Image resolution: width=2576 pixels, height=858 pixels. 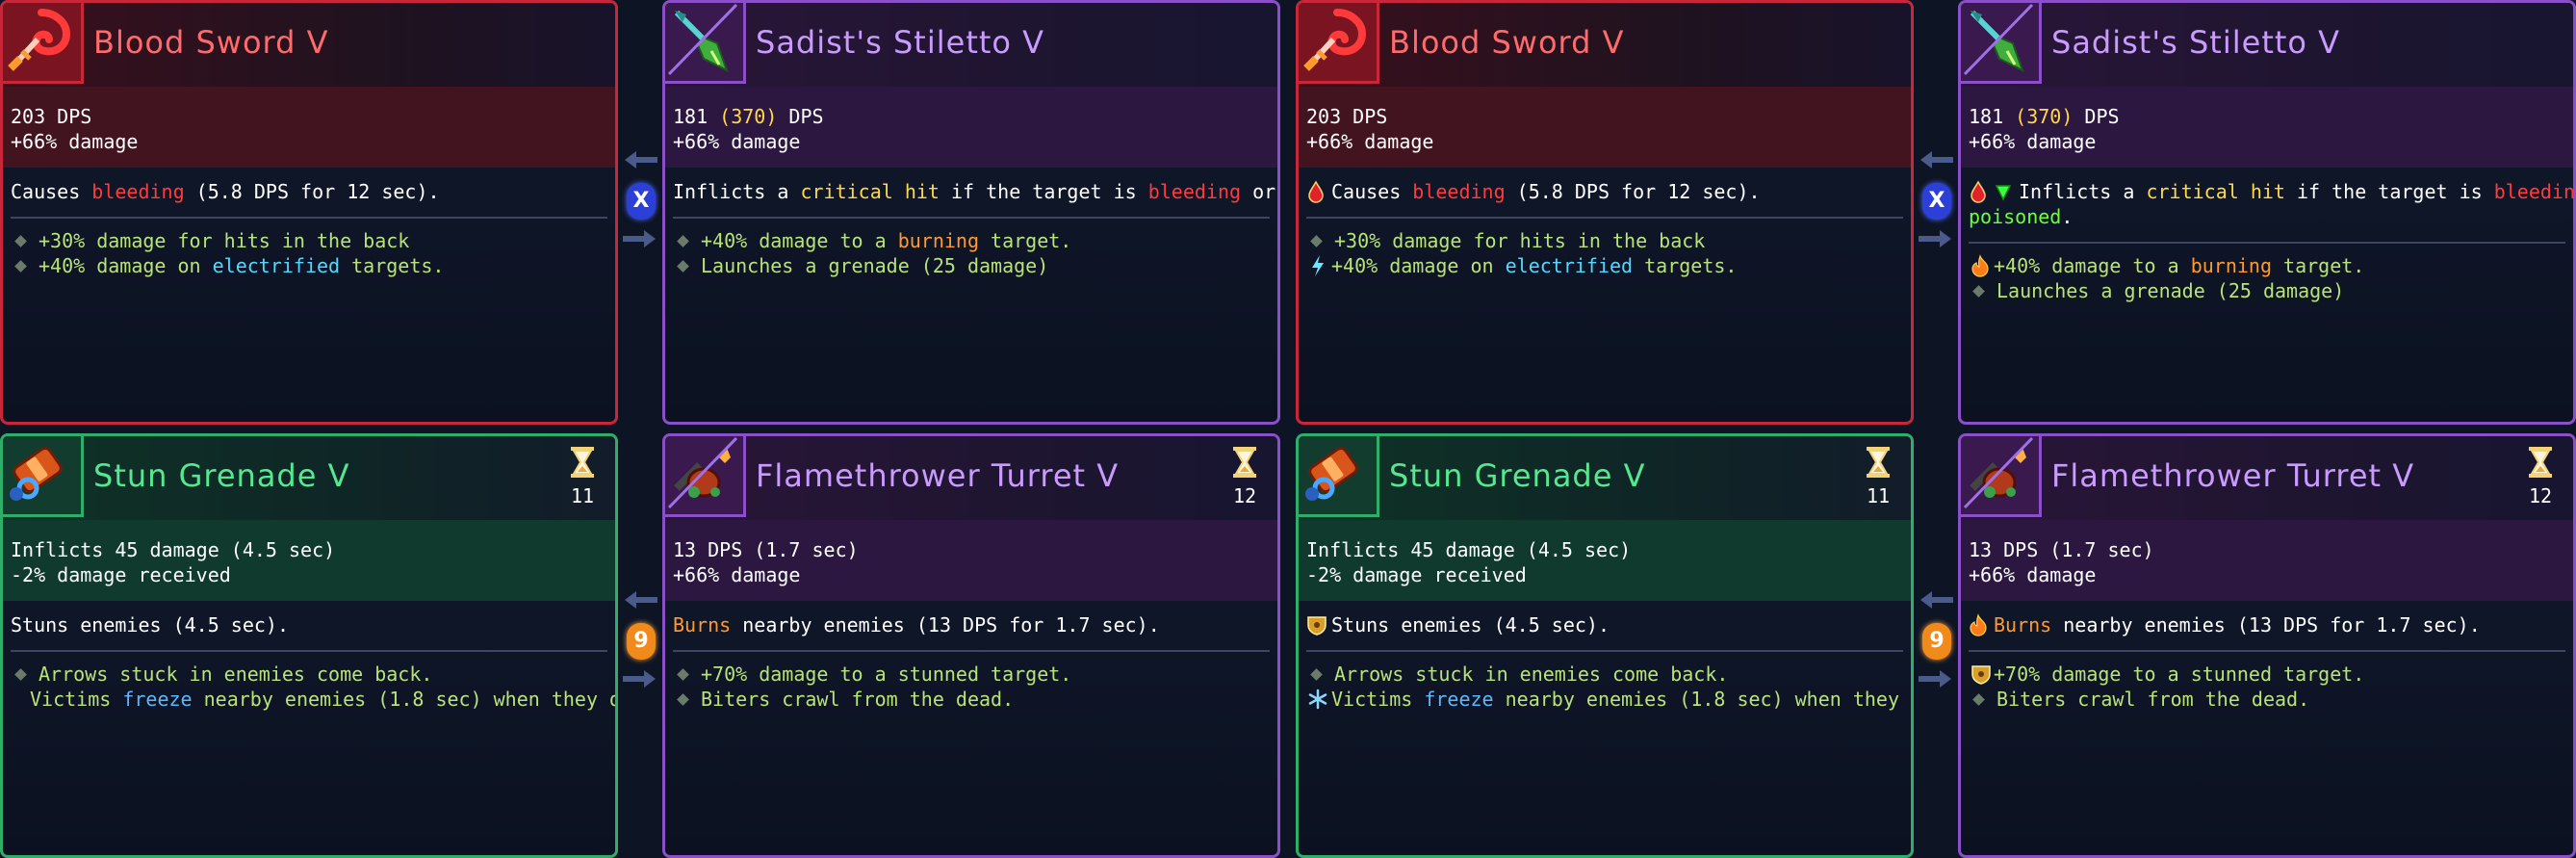 I want to click on bonus-item: +40% damage to a burning target., so click(x=972, y=240).